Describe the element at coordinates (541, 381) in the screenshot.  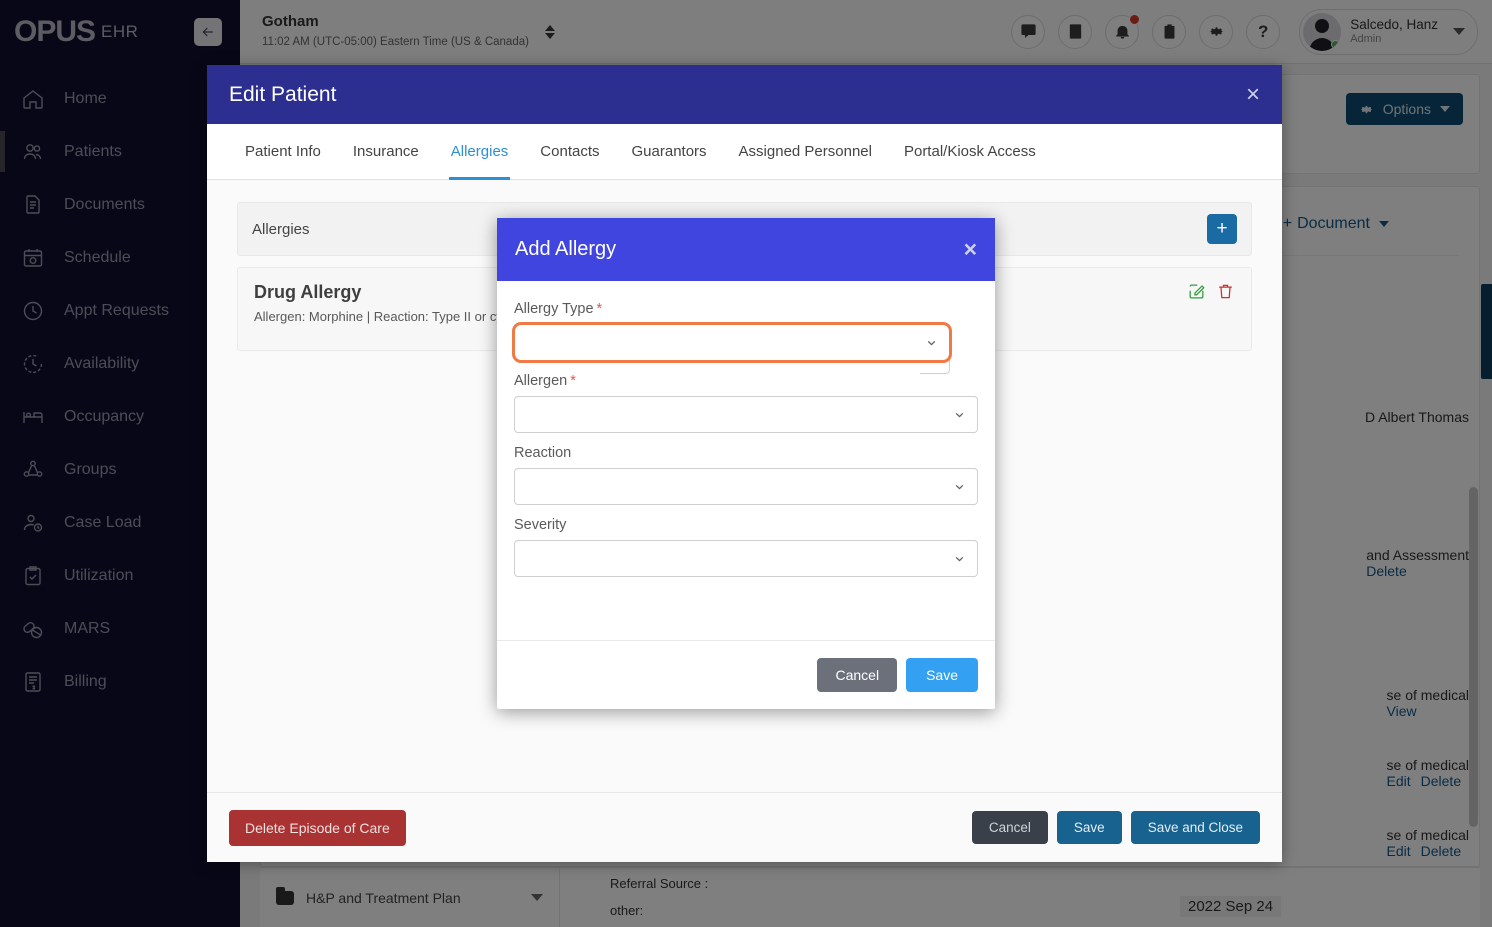
I see `field-label-text: Allergen` at that location.